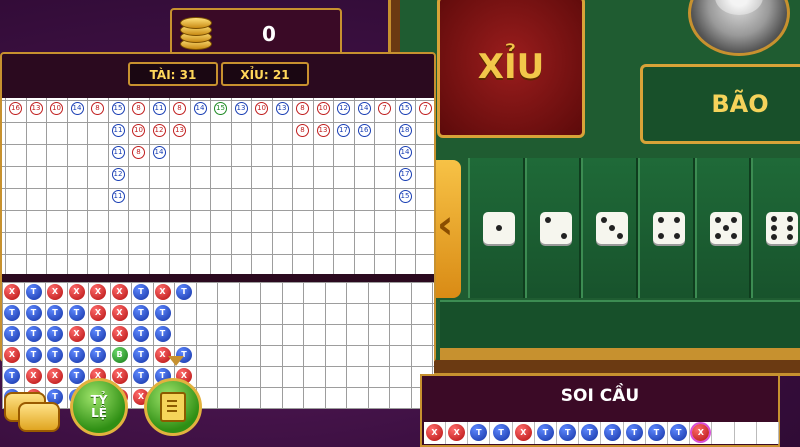 The width and height of the screenshot is (800, 447). Describe the element at coordinates (782, 228) in the screenshot. I see `die-6-icon` at that location.